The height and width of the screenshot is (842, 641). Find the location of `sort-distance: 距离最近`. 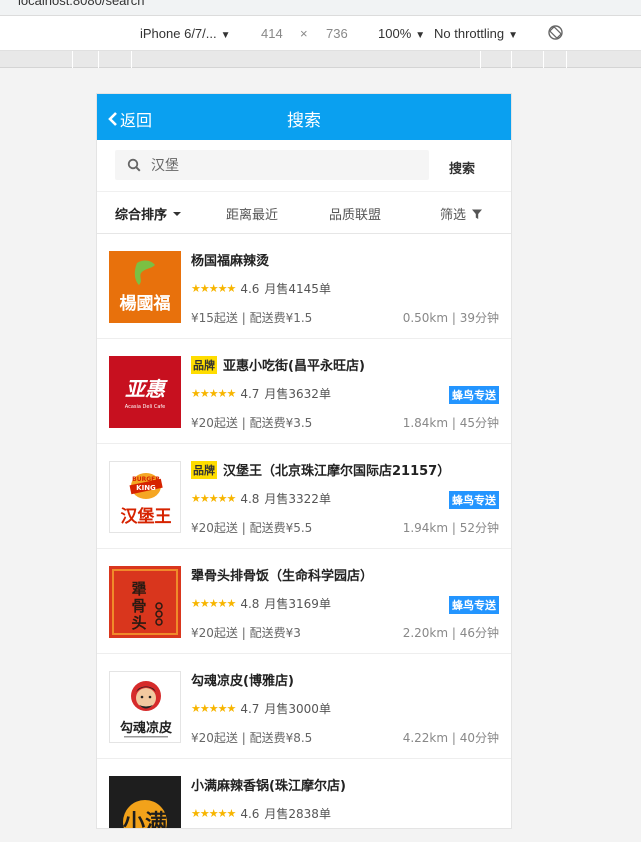

sort-distance: 距离最近 is located at coordinates (252, 213).